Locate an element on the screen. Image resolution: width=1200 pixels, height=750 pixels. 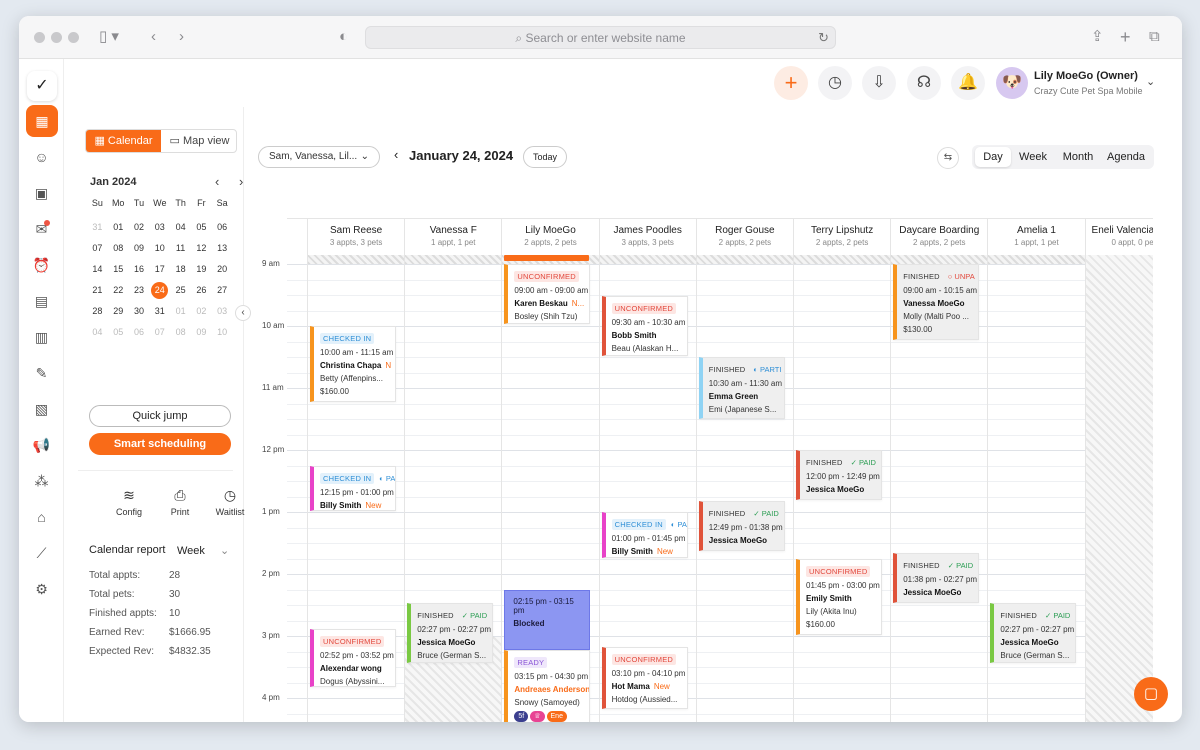
logo-icon: ✓ is located at coordinates (42, 86).